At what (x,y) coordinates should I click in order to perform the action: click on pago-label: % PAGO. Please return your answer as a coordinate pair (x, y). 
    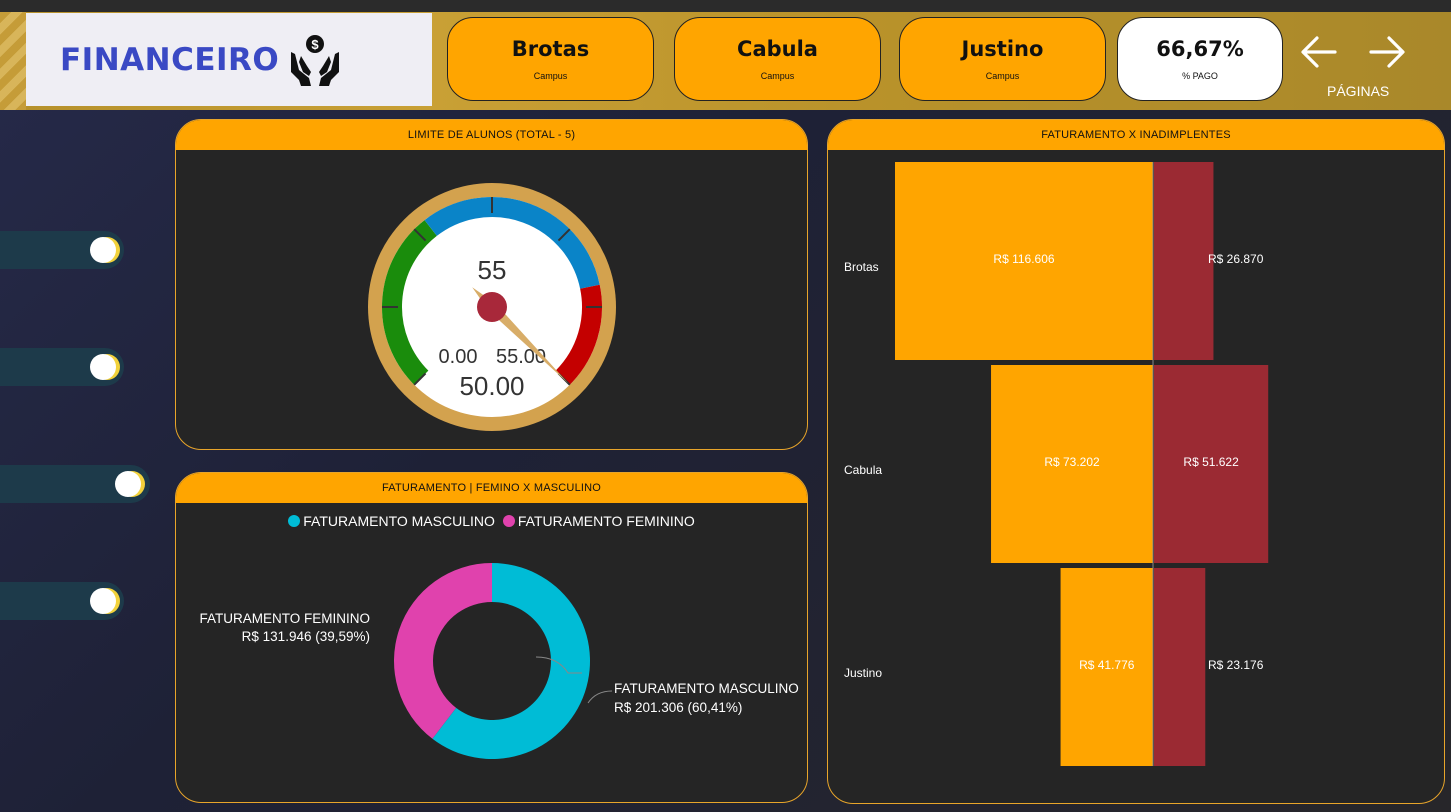
    Looking at the image, I should click on (1200, 76).